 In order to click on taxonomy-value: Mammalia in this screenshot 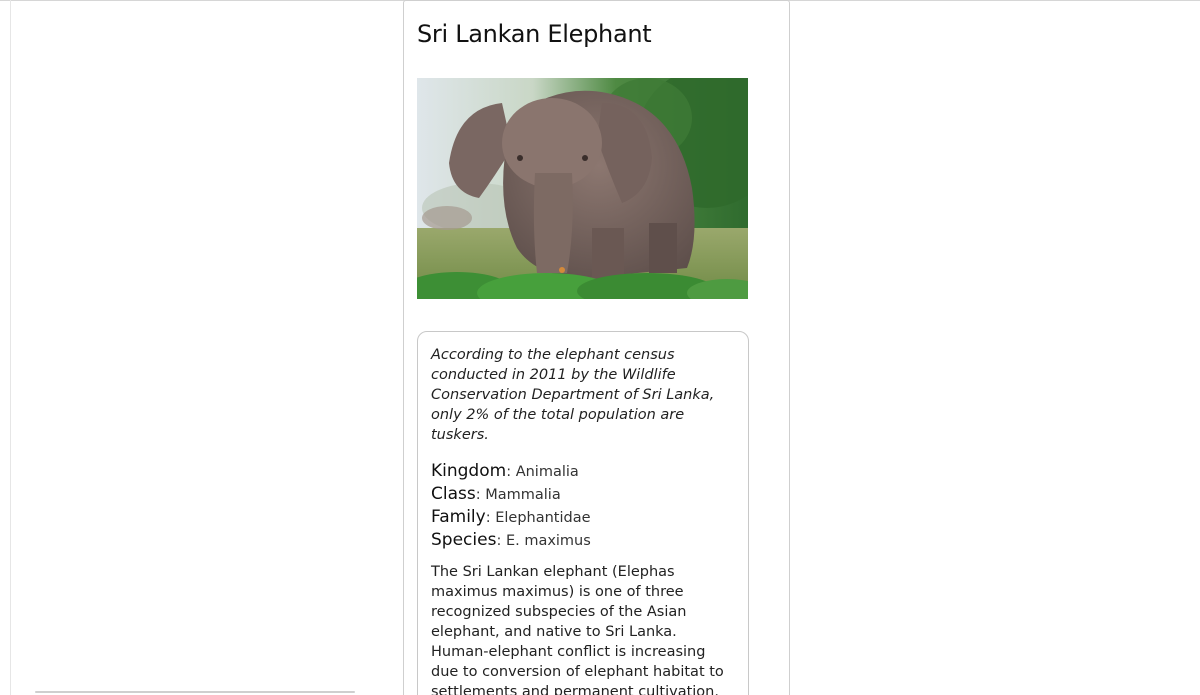, I will do `click(523, 495)`.